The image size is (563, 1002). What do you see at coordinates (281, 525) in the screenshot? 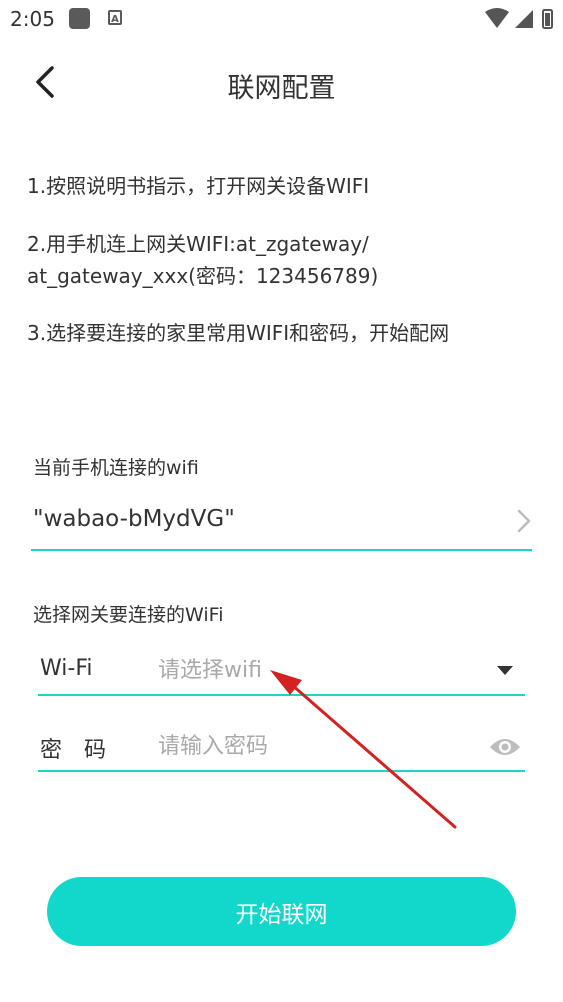
I see `current-wifi-field: "wabao-bMydVG"` at bounding box center [281, 525].